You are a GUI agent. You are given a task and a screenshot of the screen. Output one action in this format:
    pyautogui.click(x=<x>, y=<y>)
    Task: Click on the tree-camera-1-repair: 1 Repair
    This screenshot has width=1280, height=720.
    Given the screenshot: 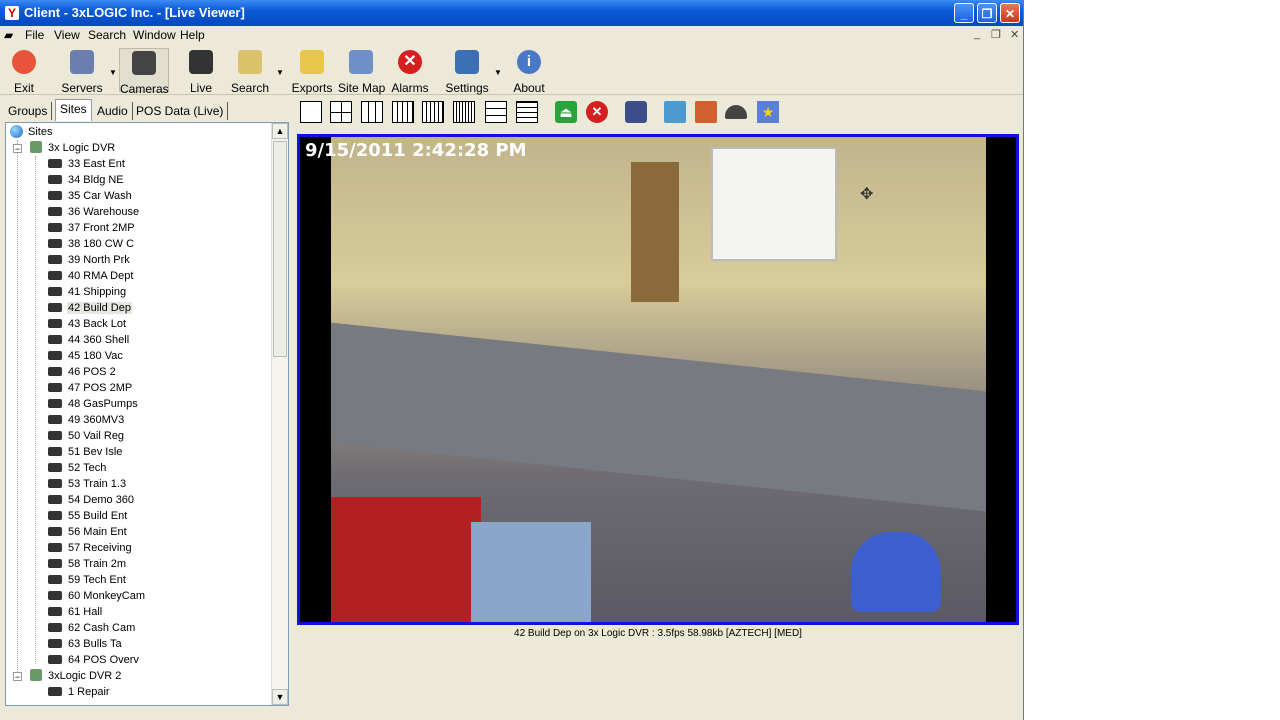 What is the action you would take?
    pyautogui.click(x=79, y=692)
    